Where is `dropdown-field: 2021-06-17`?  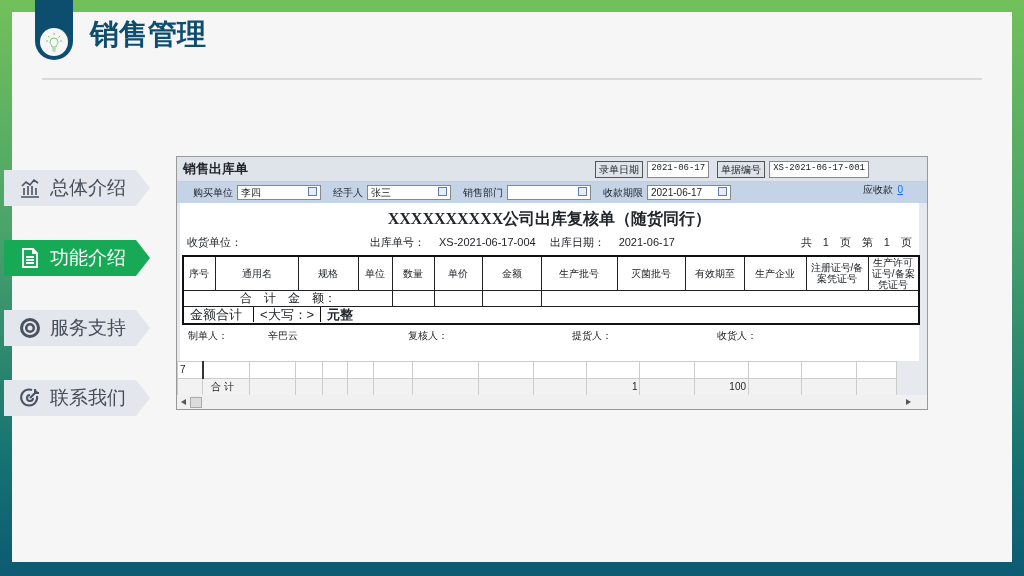 dropdown-field: 2021-06-17 is located at coordinates (689, 192).